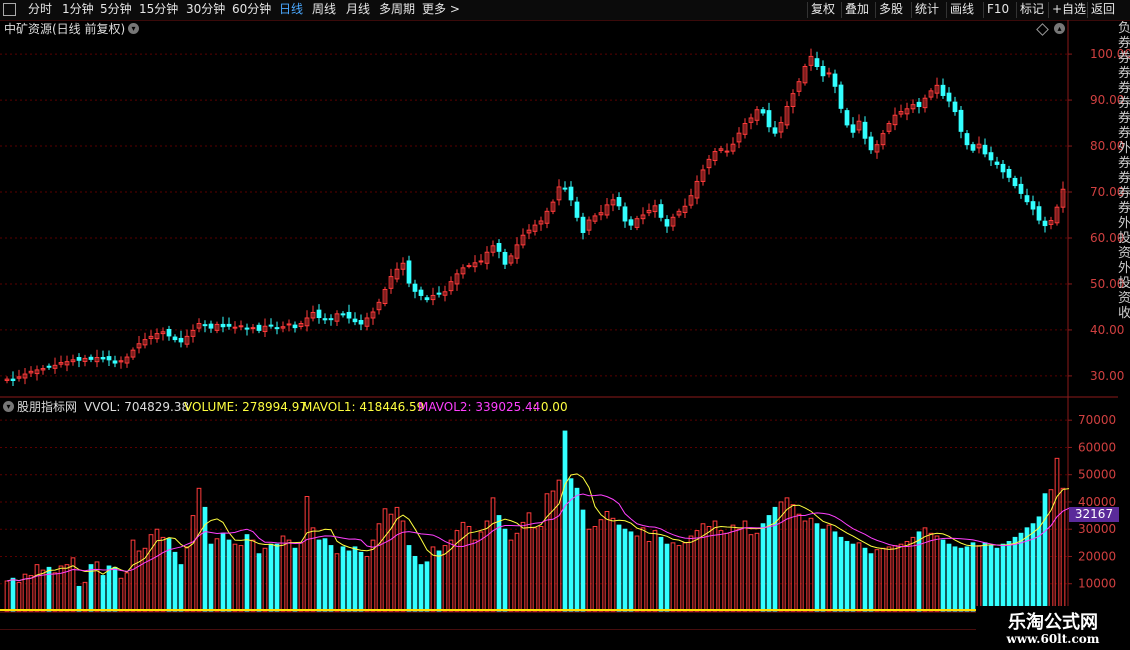  What do you see at coordinates (1097, 584) in the screenshot?
I see `volume-tick-label: 10000` at bounding box center [1097, 584].